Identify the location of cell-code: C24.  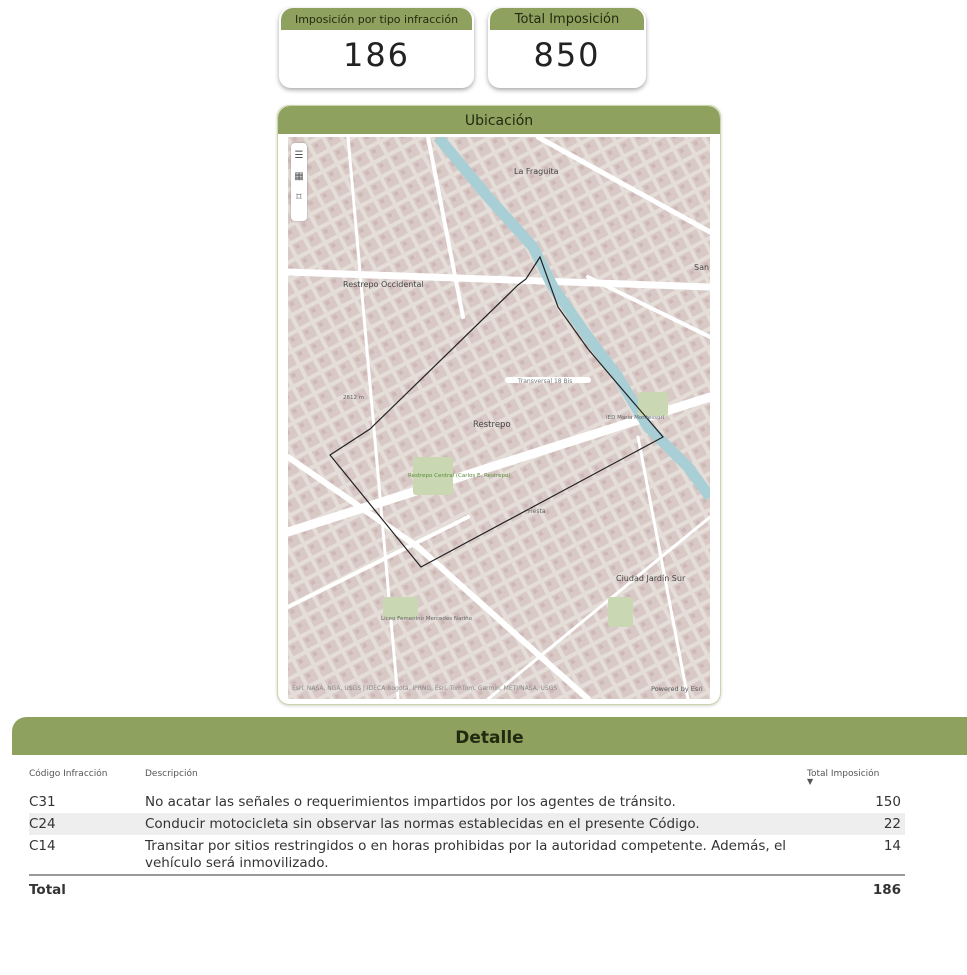
(87, 824).